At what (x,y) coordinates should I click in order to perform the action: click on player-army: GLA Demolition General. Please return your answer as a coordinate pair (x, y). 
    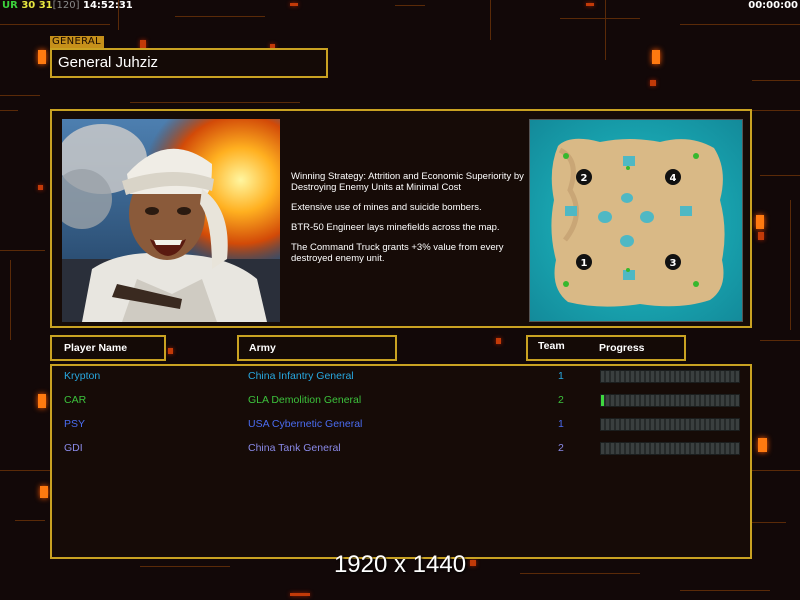
    Looking at the image, I should click on (305, 400).